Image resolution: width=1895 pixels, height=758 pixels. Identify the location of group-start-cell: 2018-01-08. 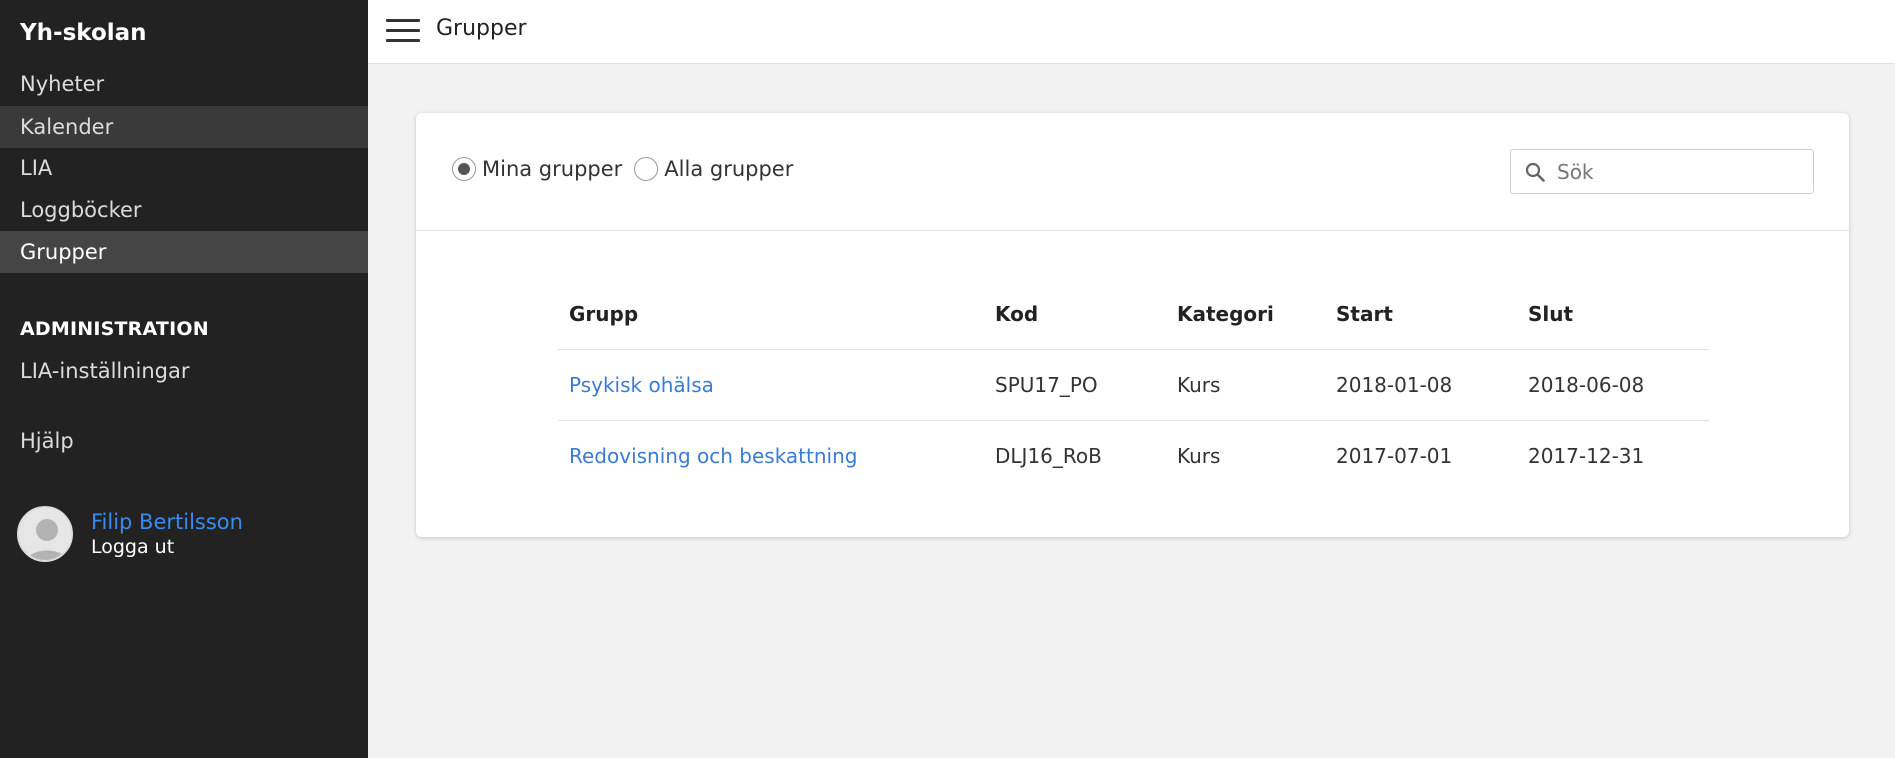
(1421, 385).